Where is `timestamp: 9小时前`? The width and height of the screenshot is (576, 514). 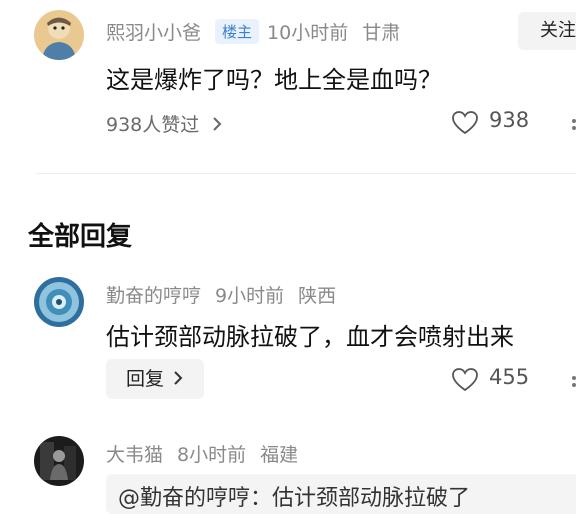
timestamp: 9小时前 is located at coordinates (250, 296).